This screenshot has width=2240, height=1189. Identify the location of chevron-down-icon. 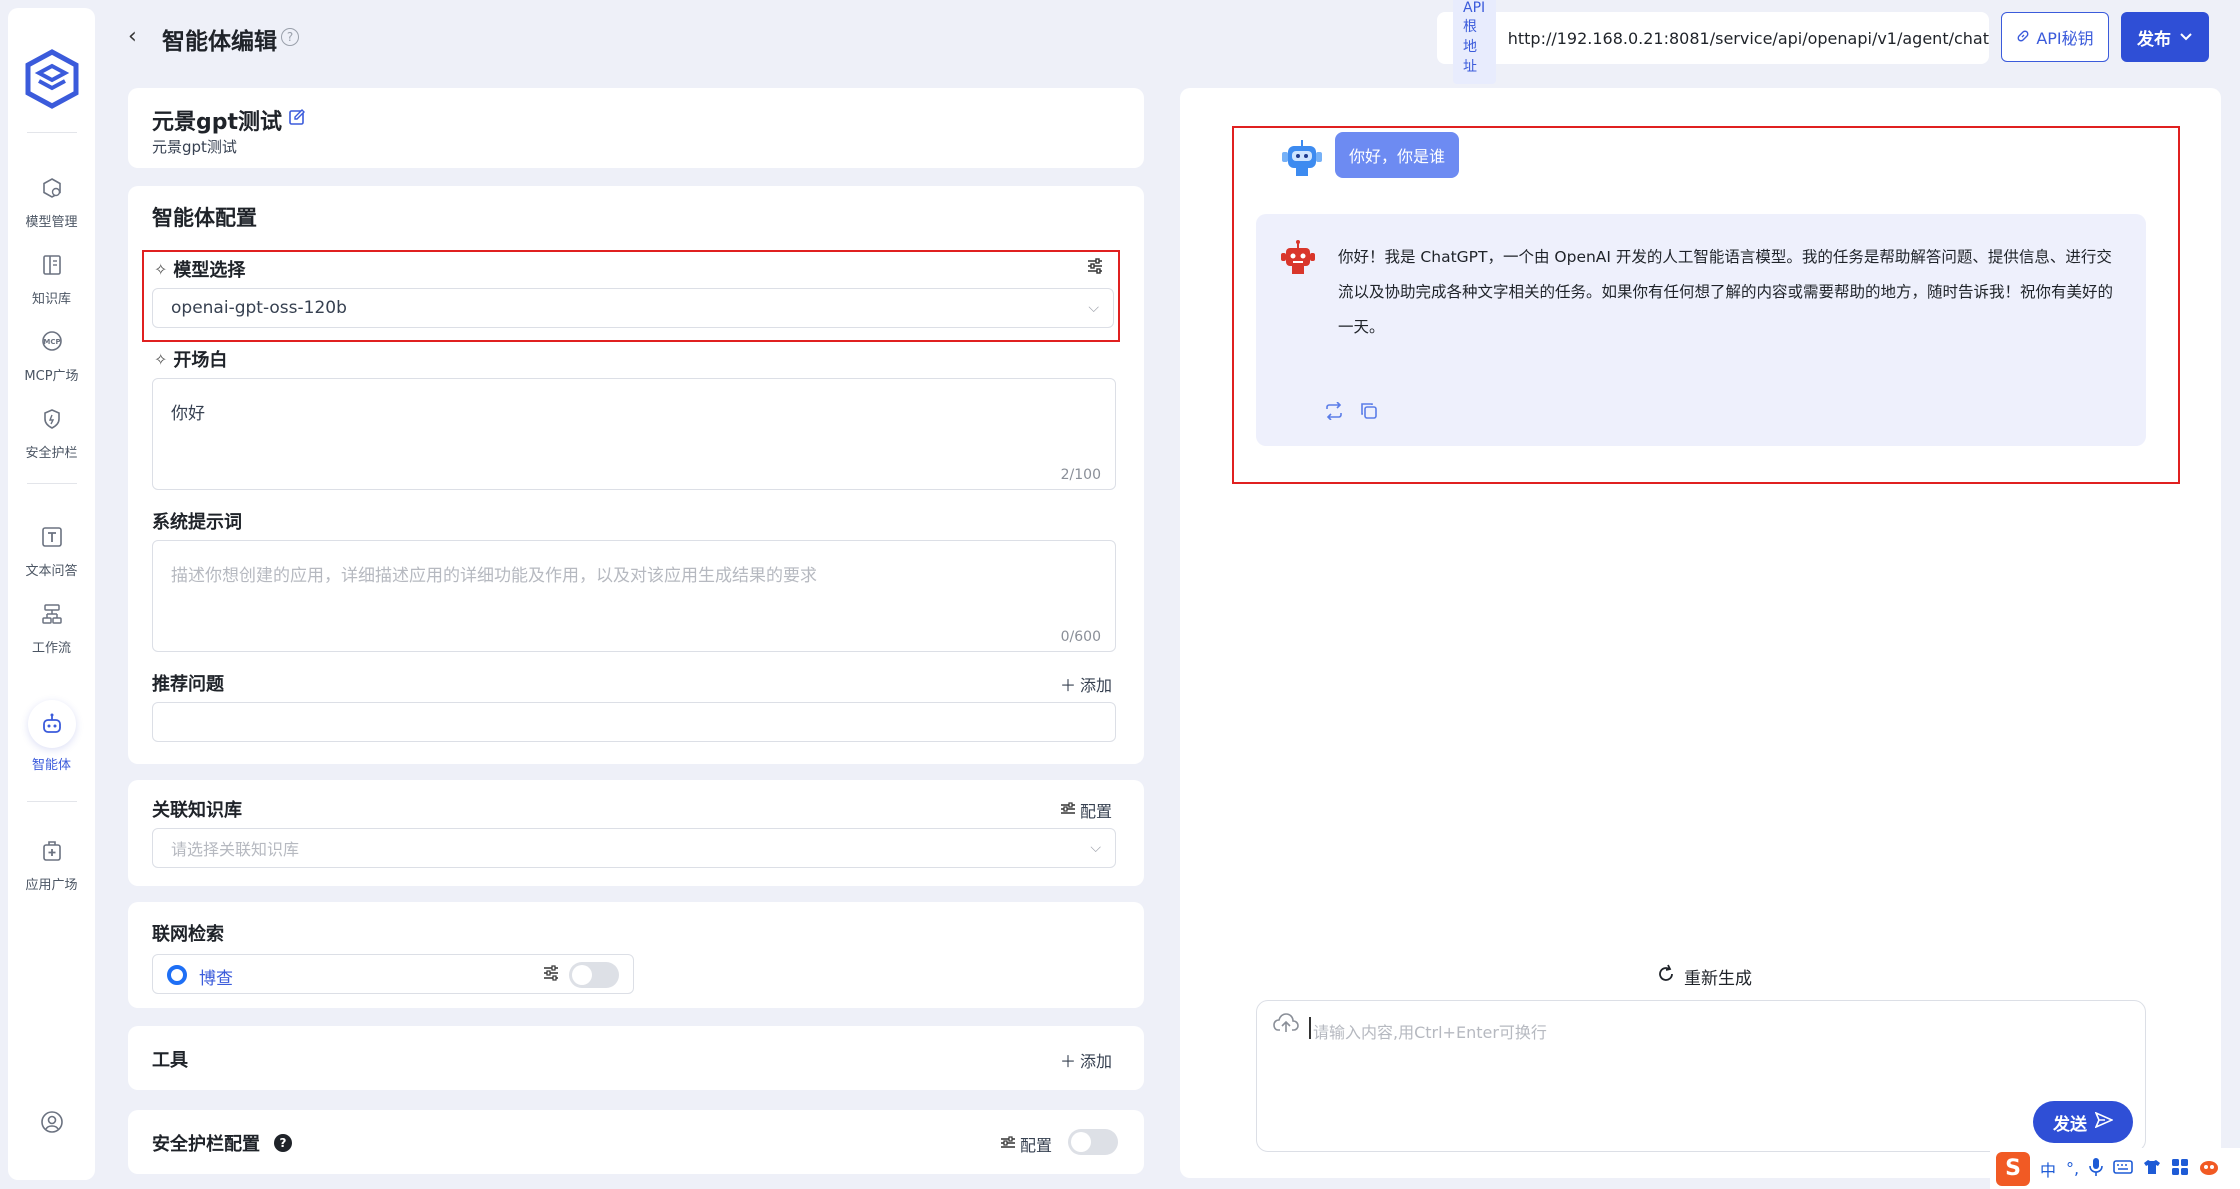
(2186, 37).